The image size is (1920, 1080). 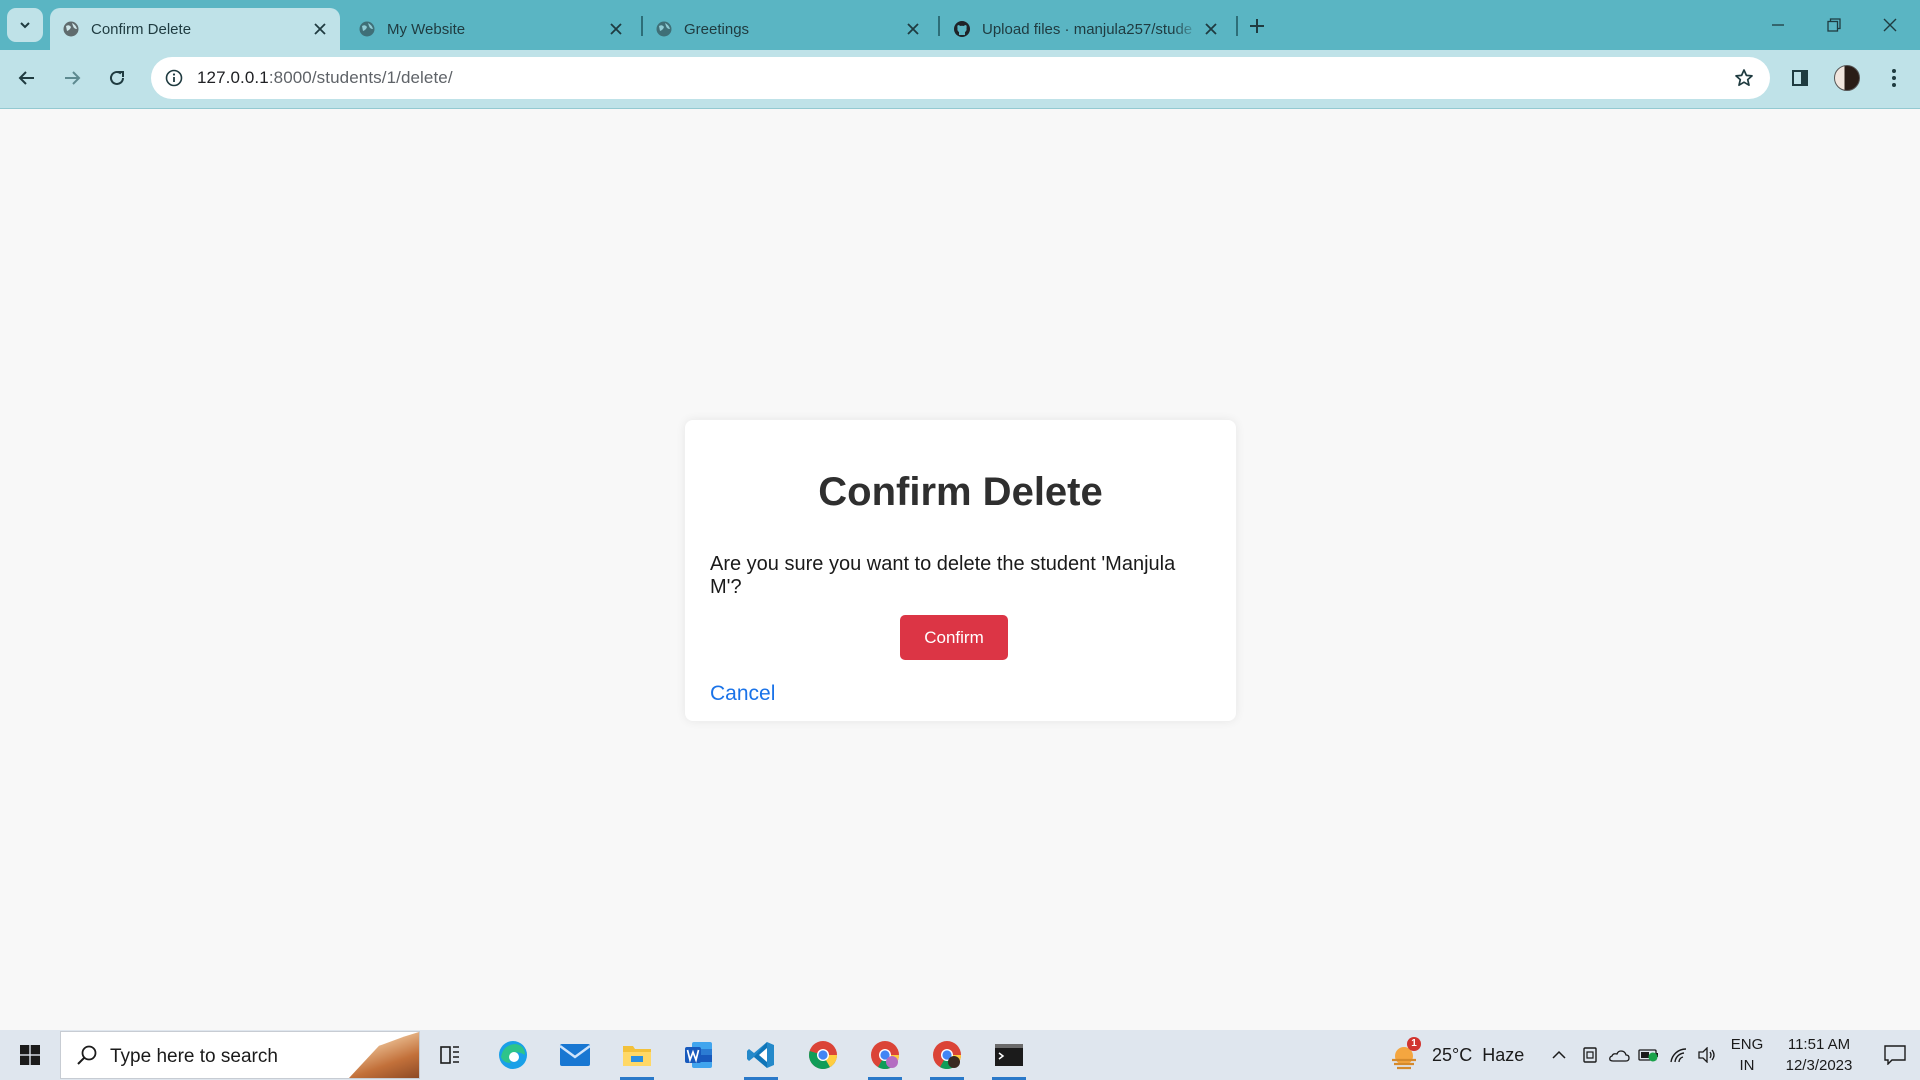 I want to click on confirm-button: Confirm, so click(x=954, y=637).